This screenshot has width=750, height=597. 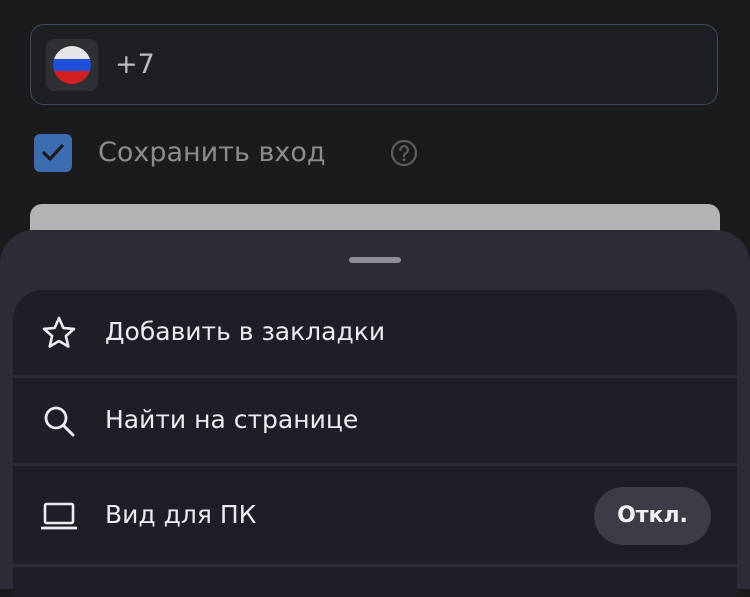 I want to click on phone-input: +7, so click(x=374, y=64).